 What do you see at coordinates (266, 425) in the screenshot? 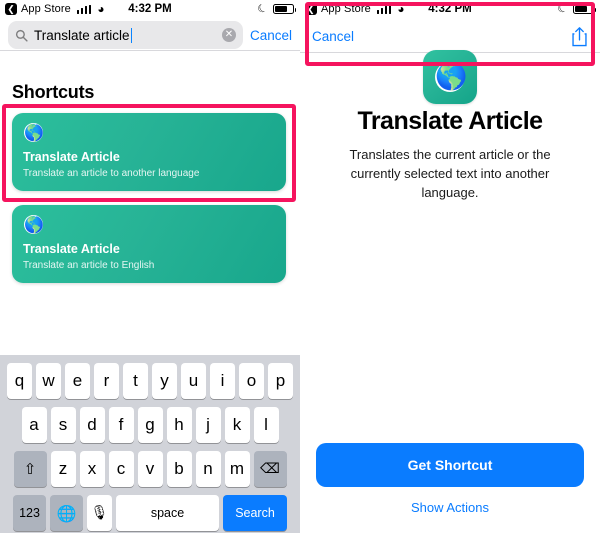
I see `key-l: l` at bounding box center [266, 425].